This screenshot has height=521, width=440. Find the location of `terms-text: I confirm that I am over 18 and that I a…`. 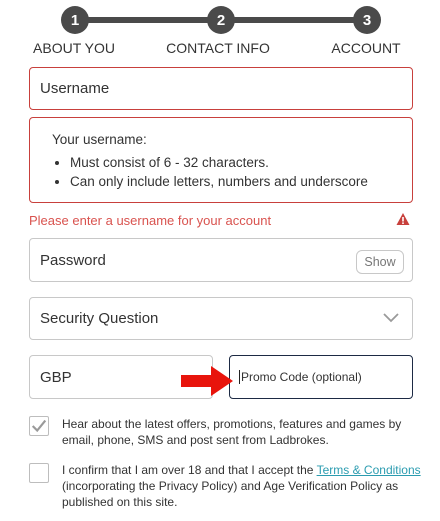

terms-text: I confirm that I am over 18 and that I a… is located at coordinates (242, 486).